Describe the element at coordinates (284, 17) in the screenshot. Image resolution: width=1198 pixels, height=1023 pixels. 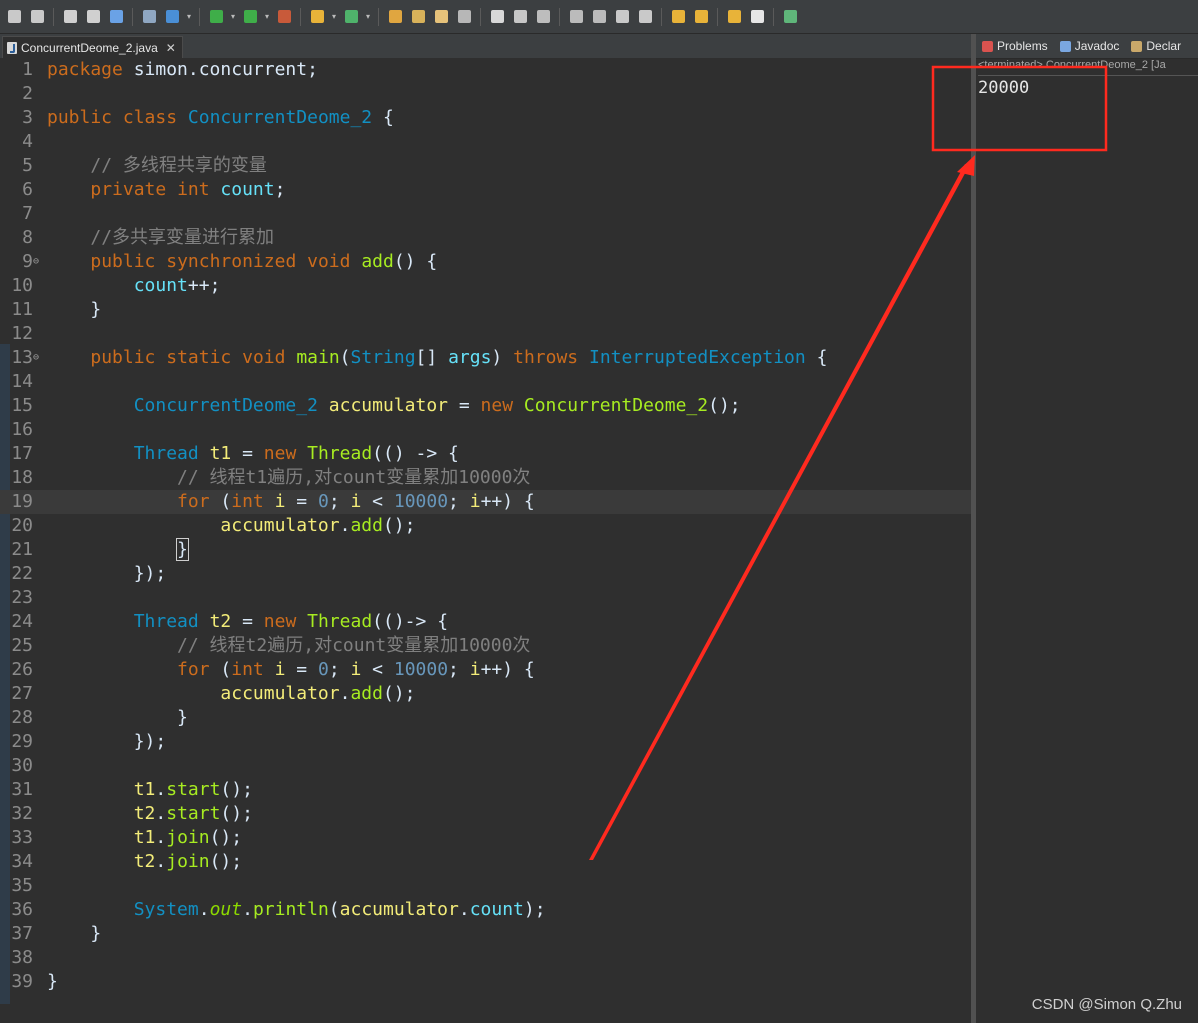
I see `external-tools-icon` at that location.